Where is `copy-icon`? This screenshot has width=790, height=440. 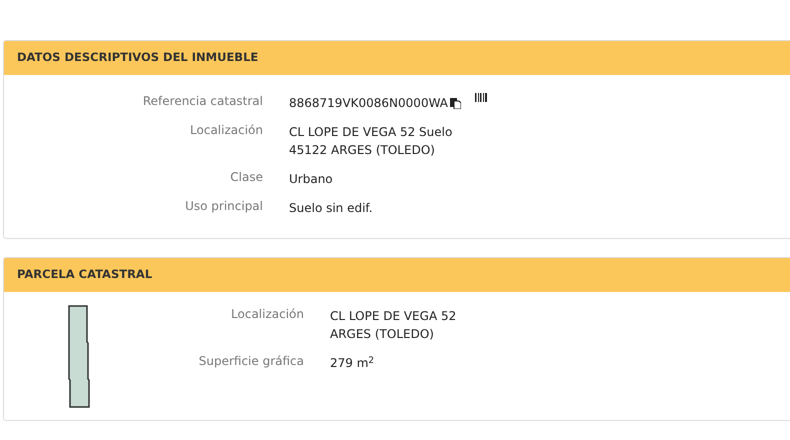
copy-icon is located at coordinates (455, 103).